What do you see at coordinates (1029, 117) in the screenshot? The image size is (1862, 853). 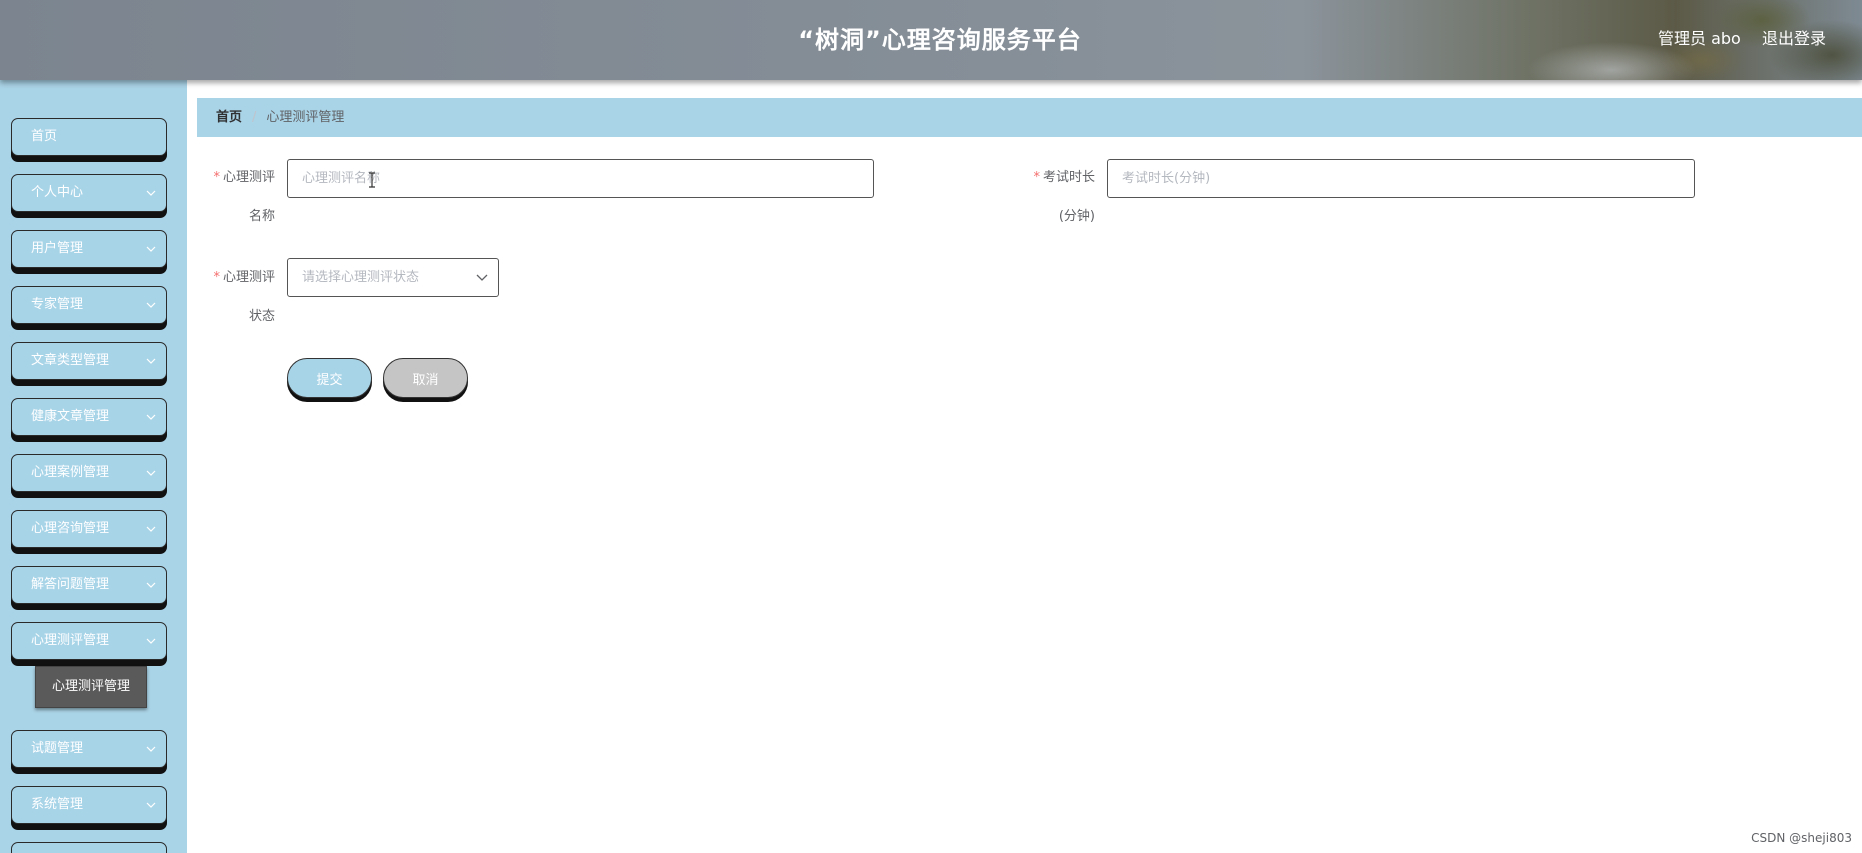 I see `breadcrumb: 首页 / 心理测评管理` at bounding box center [1029, 117].